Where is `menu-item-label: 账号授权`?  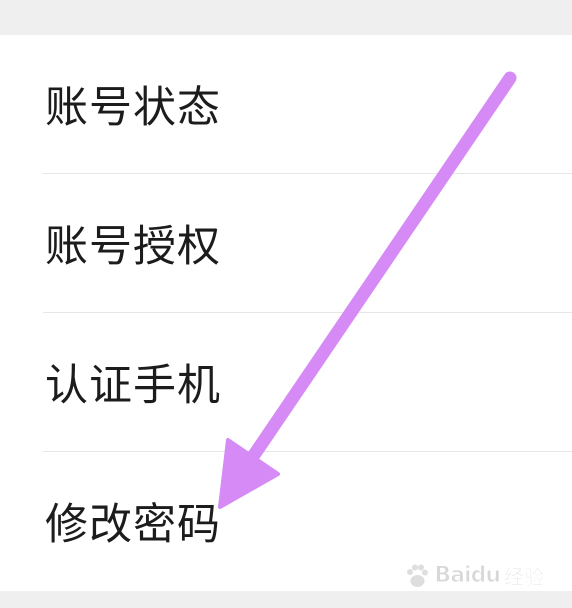
menu-item-label: 账号授权 is located at coordinates (133, 247).